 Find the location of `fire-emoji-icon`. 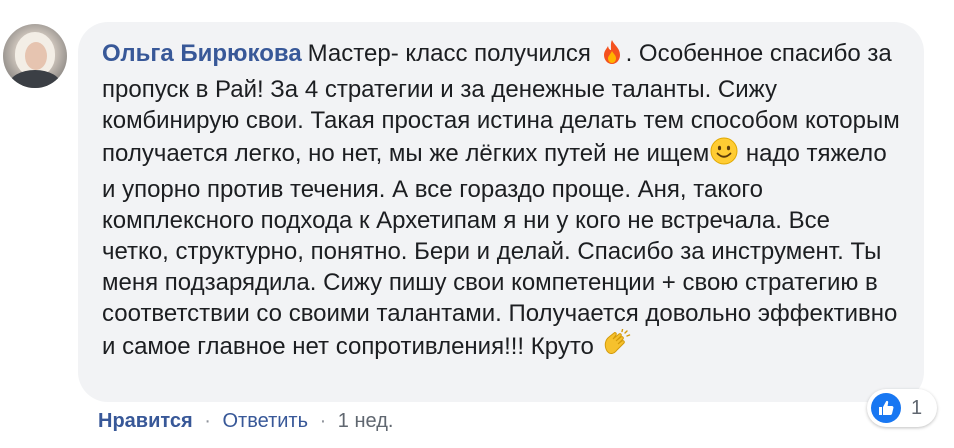

fire-emoji-icon is located at coordinates (612, 56).